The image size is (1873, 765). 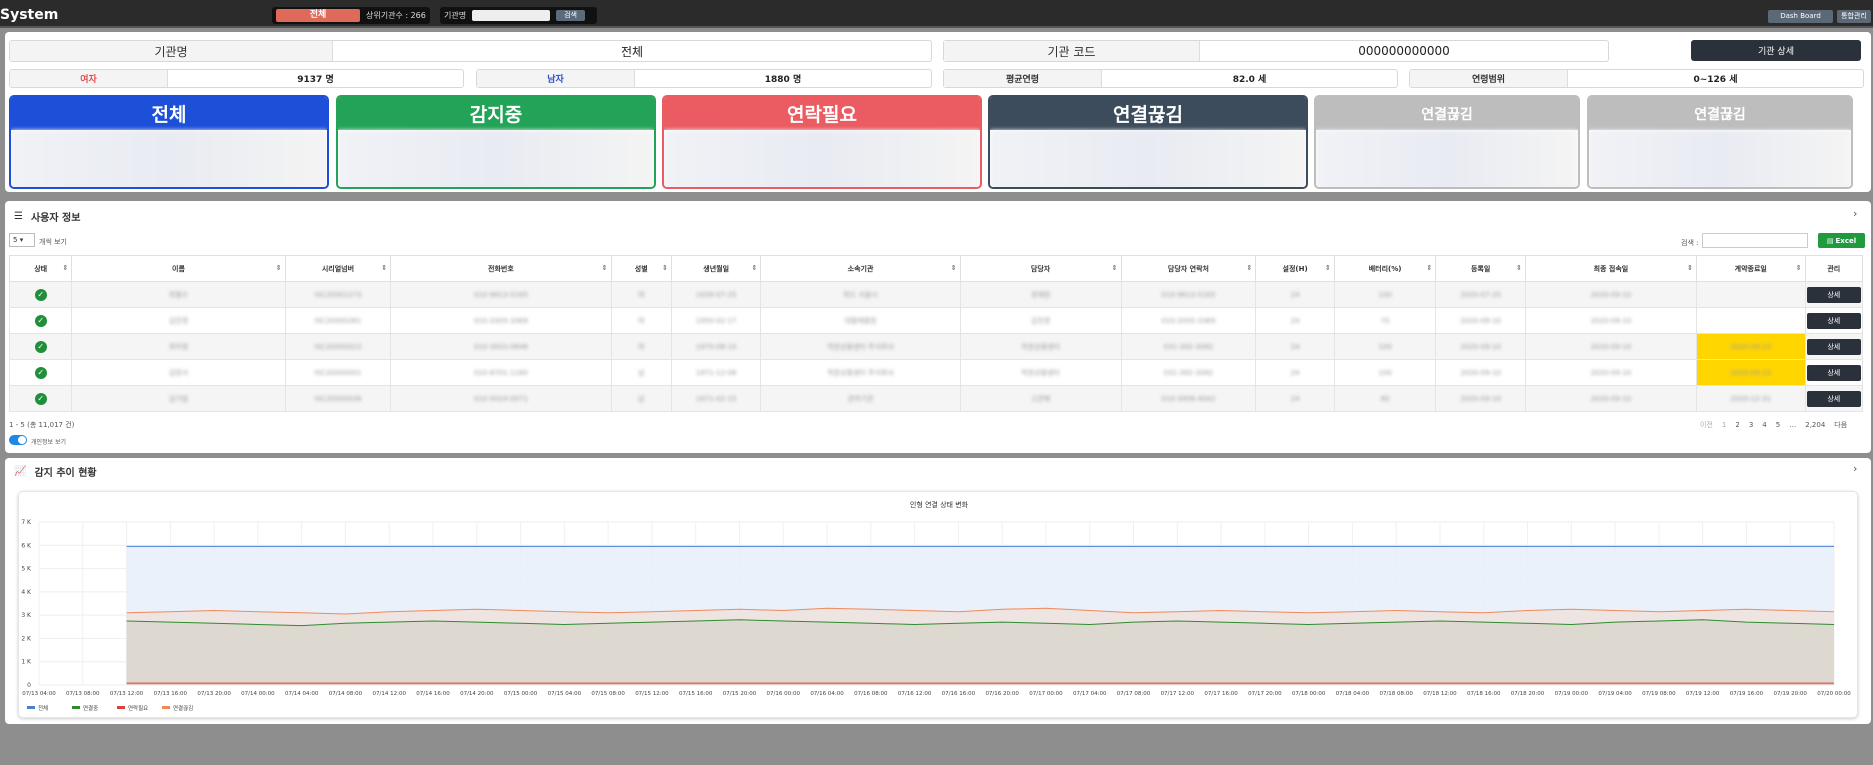 I want to click on column-header: 전화번호 ⇕, so click(x=501, y=268).